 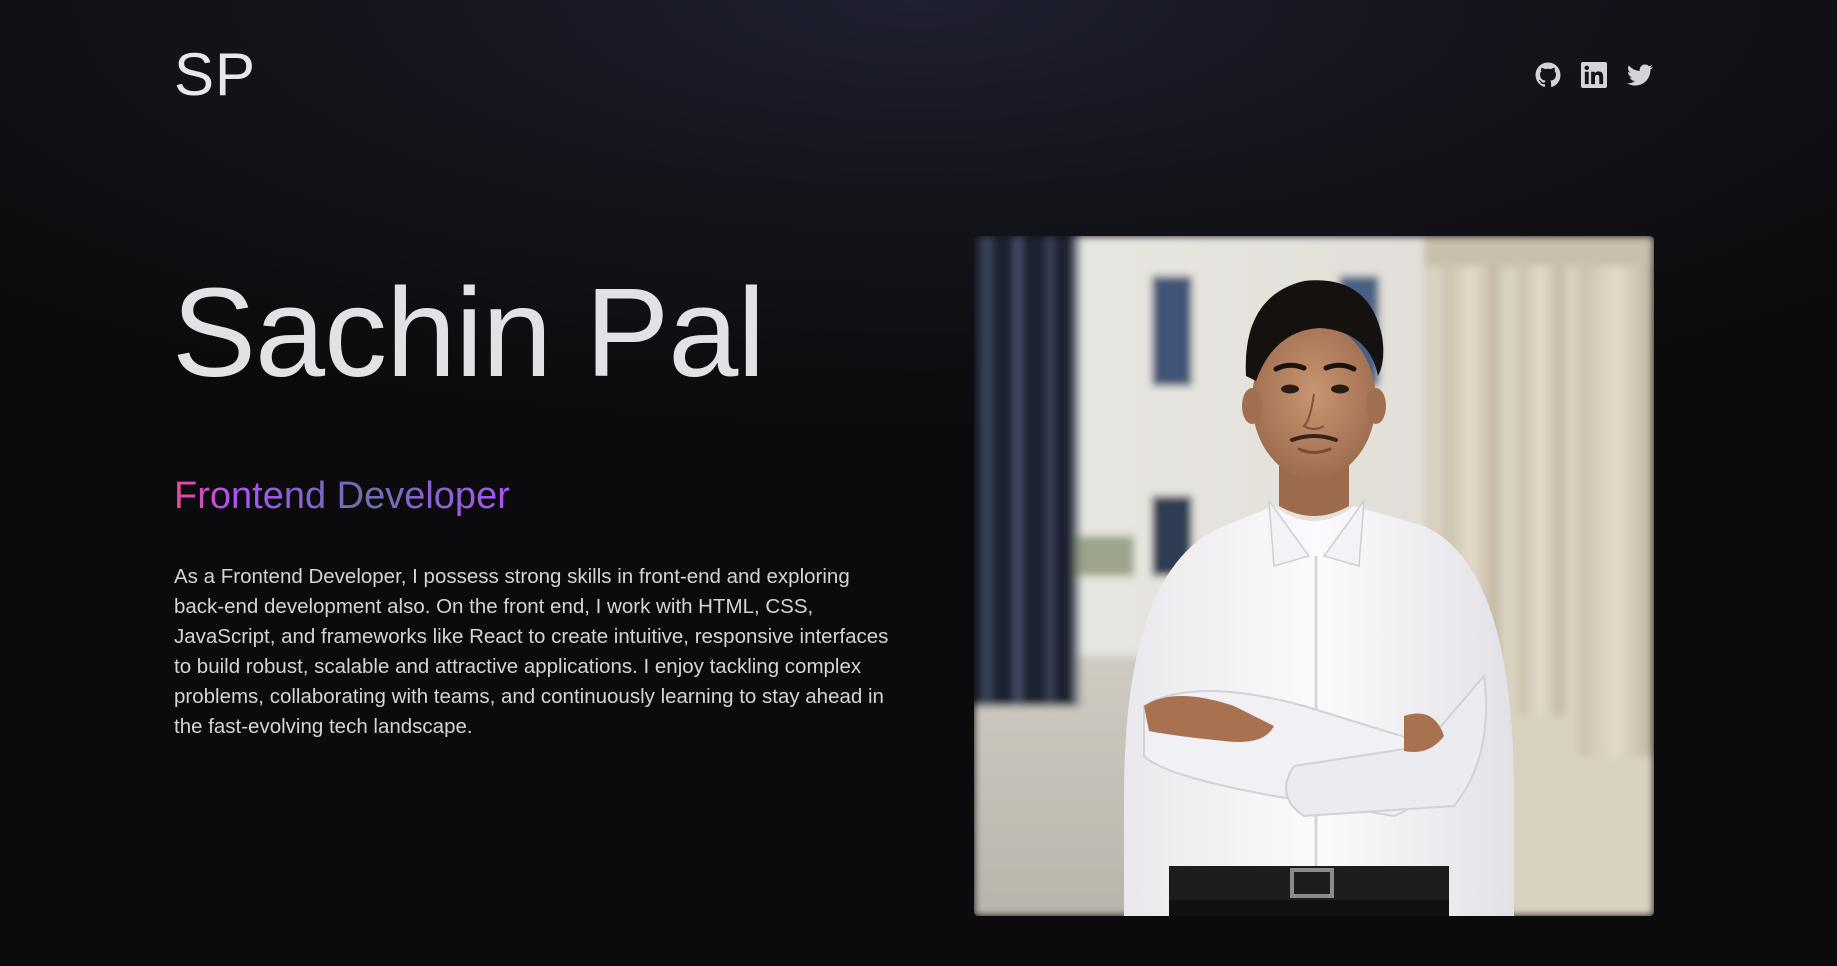 I want to click on hero-role: Frontend Developer, so click(x=342, y=496).